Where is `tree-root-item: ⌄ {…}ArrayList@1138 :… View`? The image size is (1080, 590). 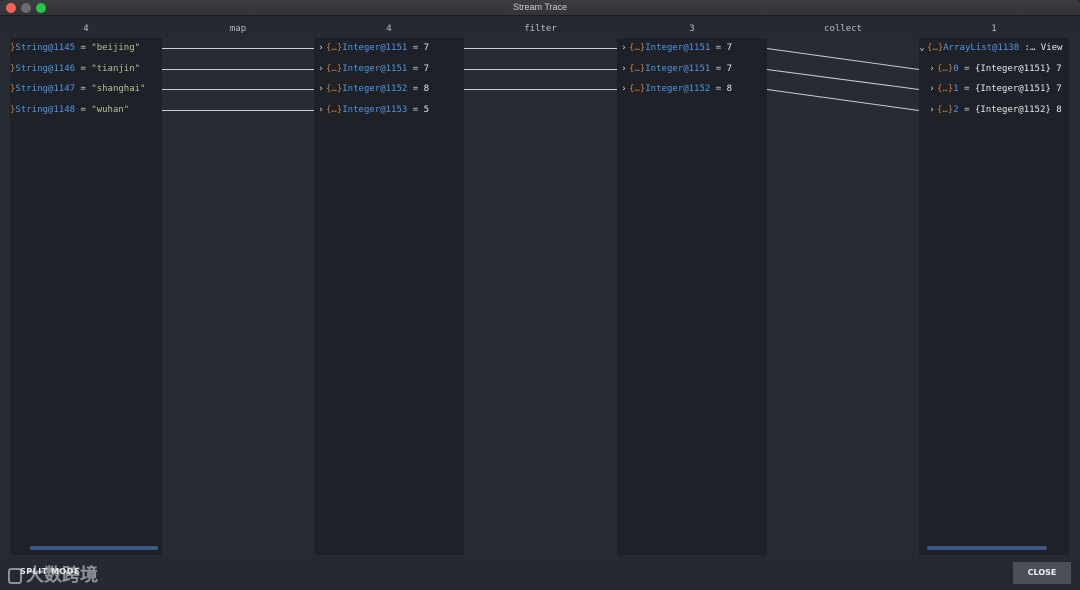 tree-root-item: ⌄ {…}ArrayList@1138 :… View is located at coordinates (990, 48).